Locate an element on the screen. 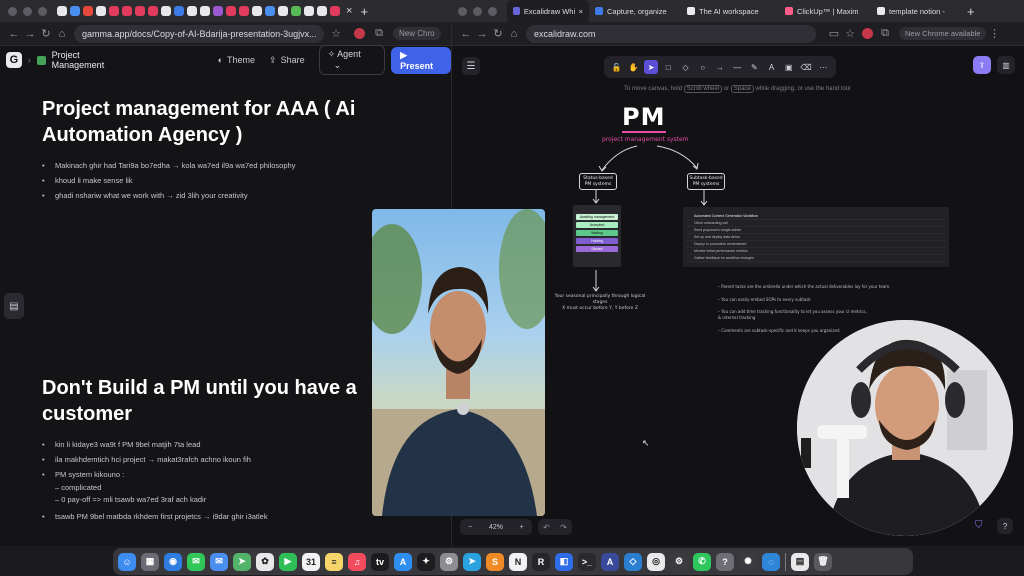  profile-avatar is located at coordinates (359, 33).